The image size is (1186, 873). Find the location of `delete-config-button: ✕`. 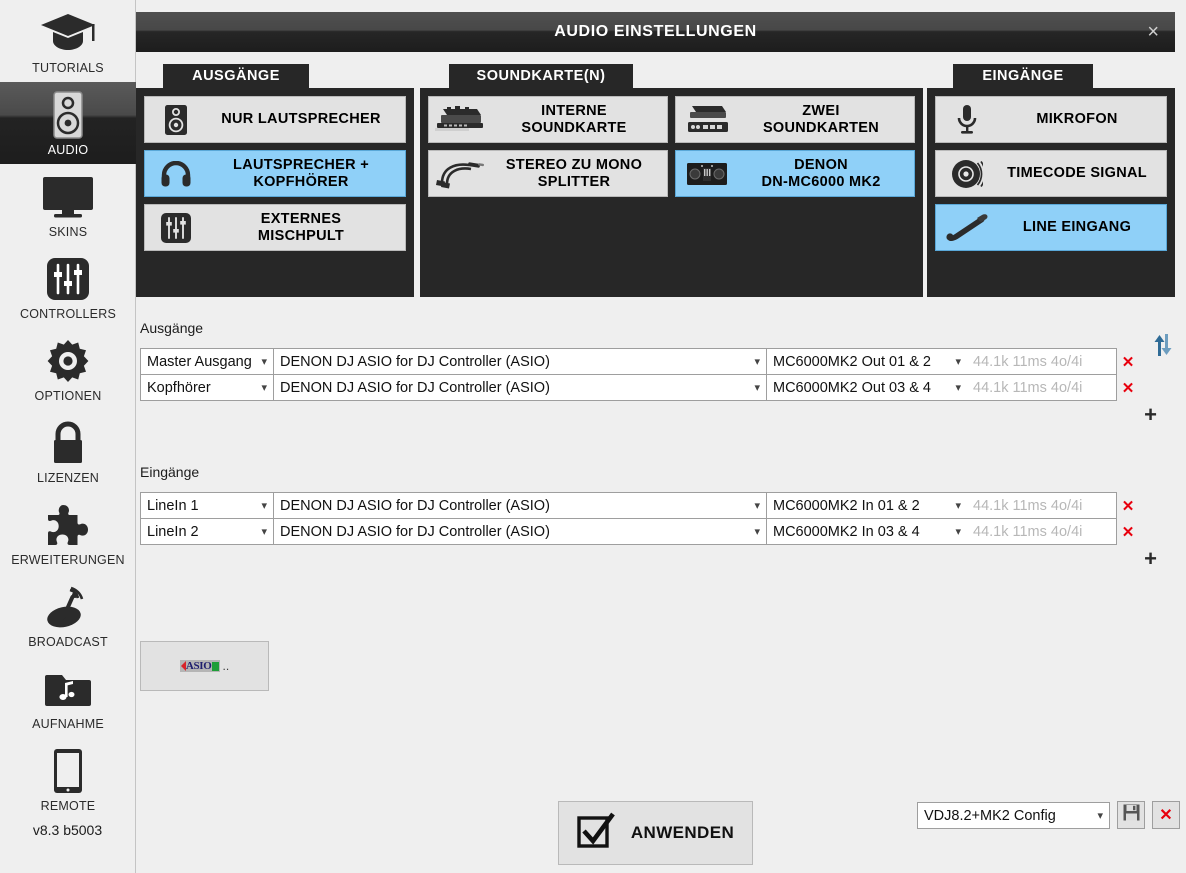

delete-config-button: ✕ is located at coordinates (1166, 815).